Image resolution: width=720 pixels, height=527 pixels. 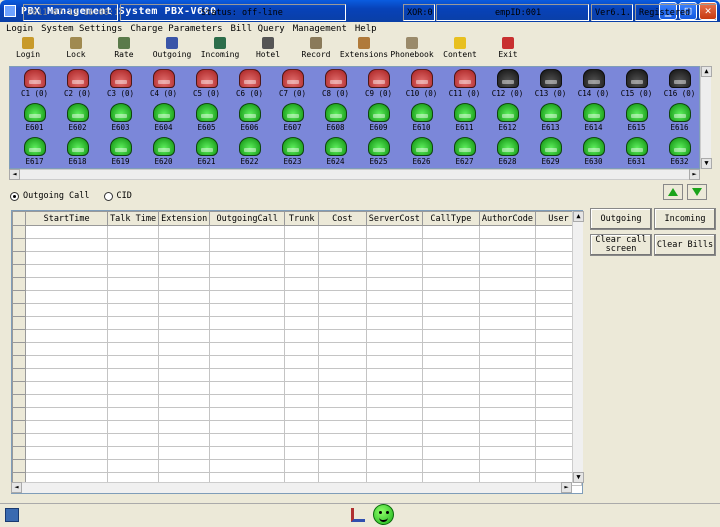 I want to click on phone-panel-horizontal-scrollbar: ◄ ►, so click(x=354, y=174).